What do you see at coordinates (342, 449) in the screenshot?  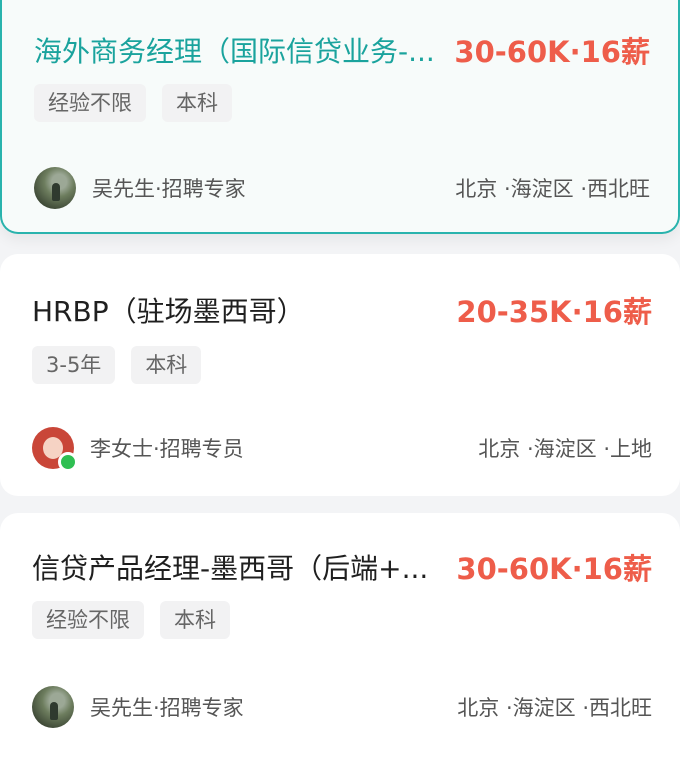 I see `job-footer: 李女士·招聘专员 北京 ·海淀区 ·上地` at bounding box center [342, 449].